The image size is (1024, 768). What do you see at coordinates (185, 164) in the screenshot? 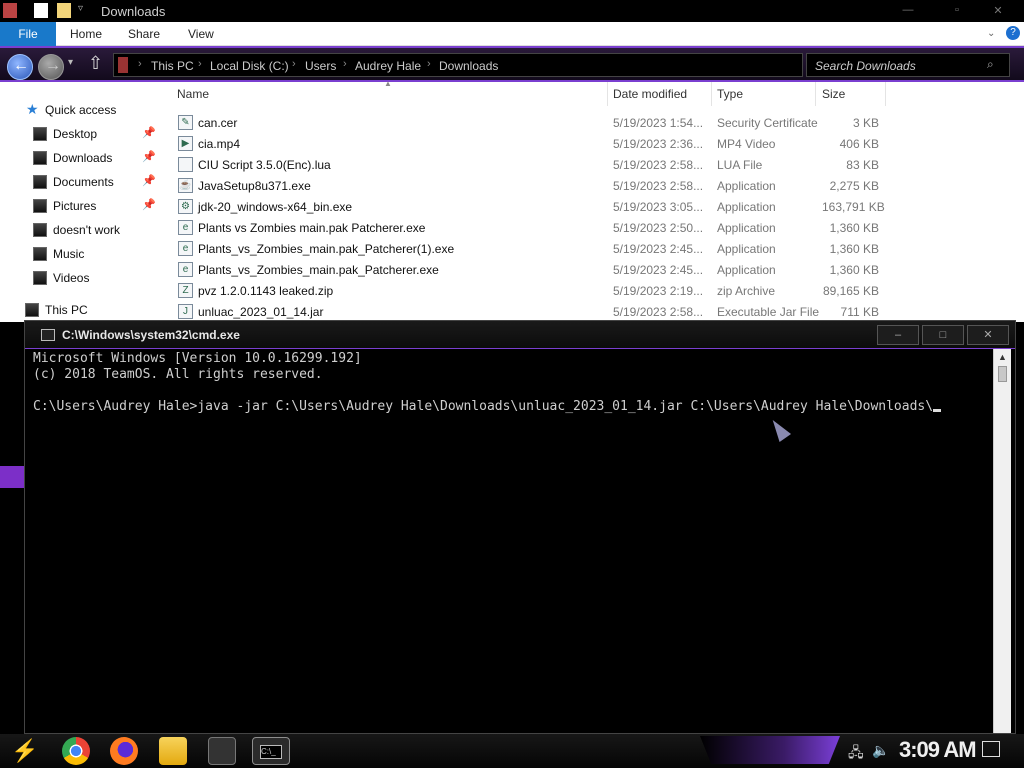
I see `file-icon` at bounding box center [185, 164].